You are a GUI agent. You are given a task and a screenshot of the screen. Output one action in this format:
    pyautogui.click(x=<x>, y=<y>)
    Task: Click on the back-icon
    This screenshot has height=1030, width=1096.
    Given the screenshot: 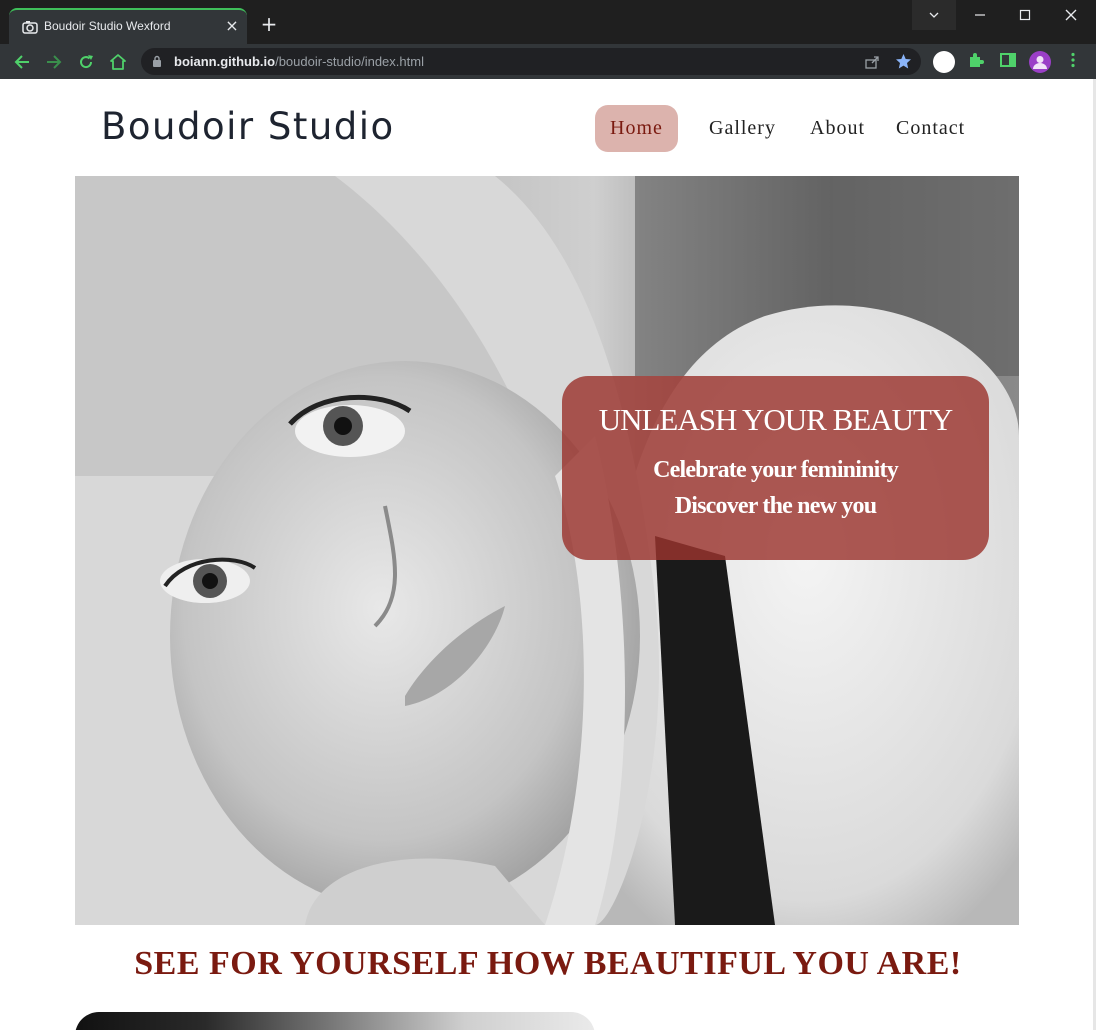 What is the action you would take?
    pyautogui.click(x=22, y=62)
    